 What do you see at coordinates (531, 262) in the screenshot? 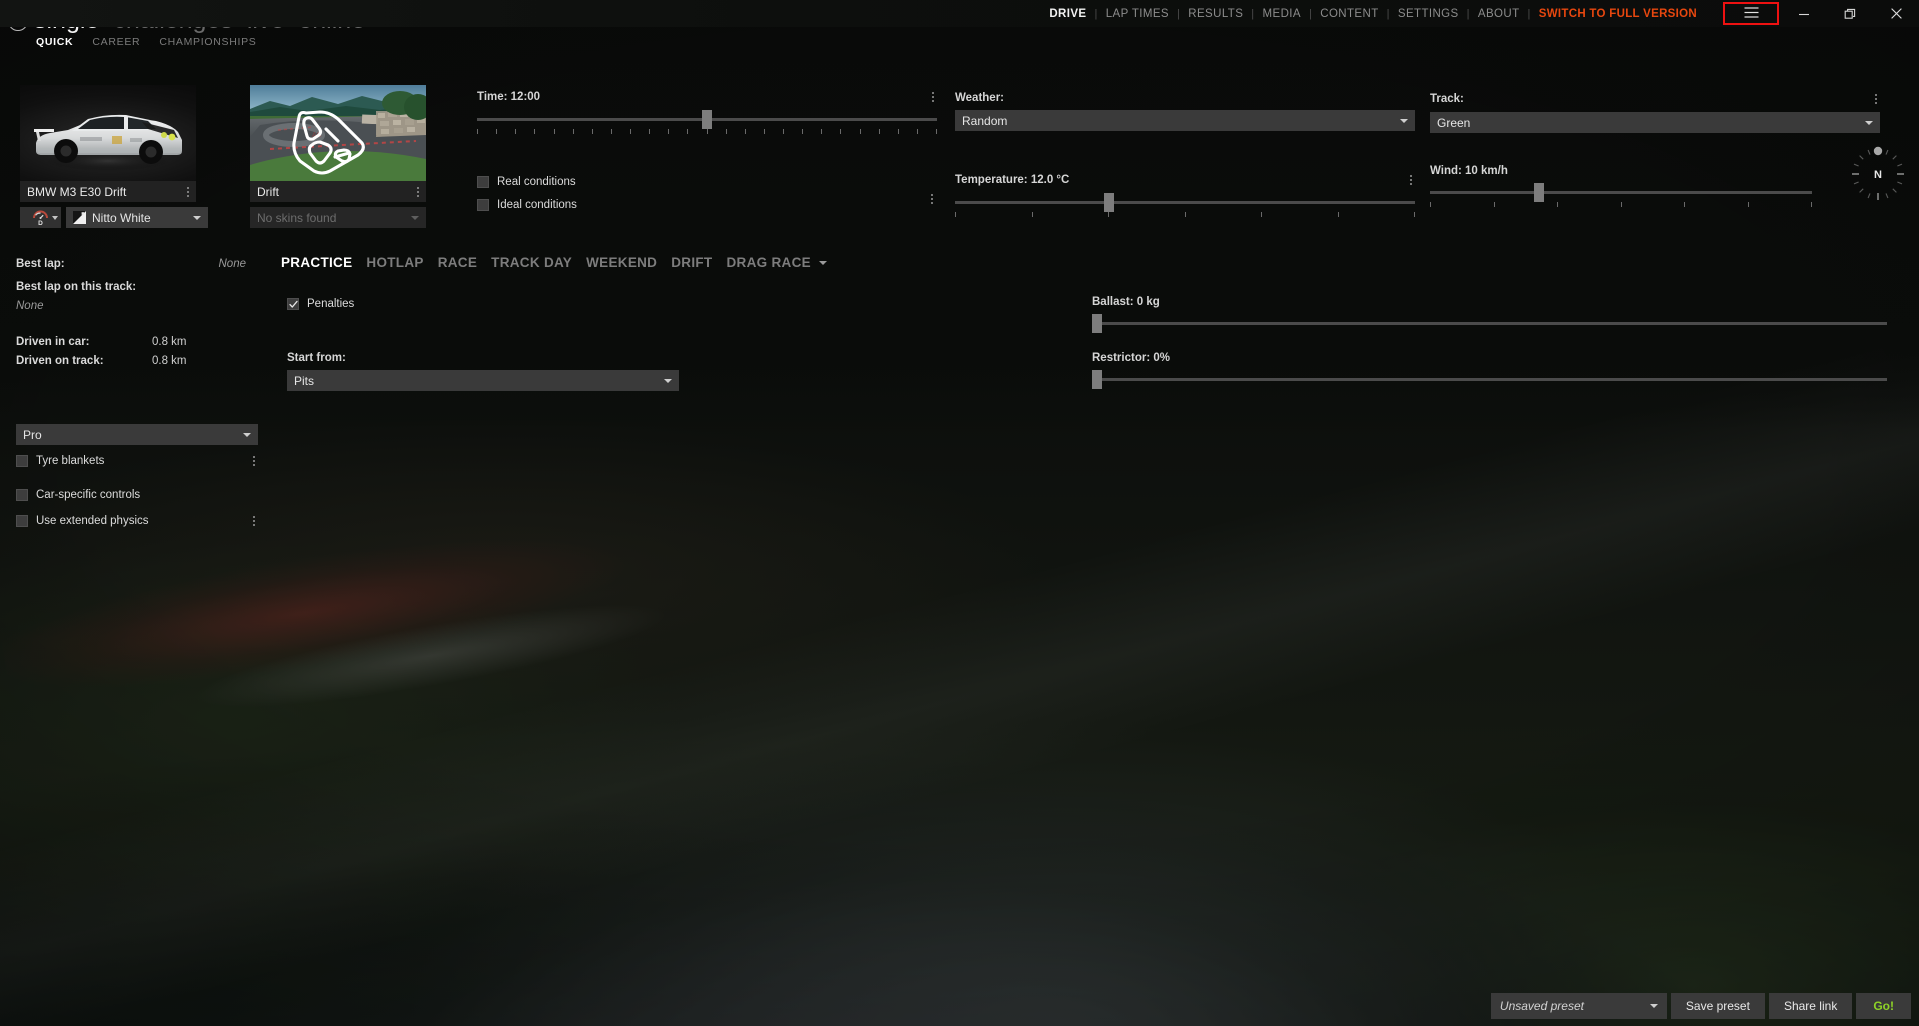
I see `session-tab-track-day: TRACK DAY` at bounding box center [531, 262].